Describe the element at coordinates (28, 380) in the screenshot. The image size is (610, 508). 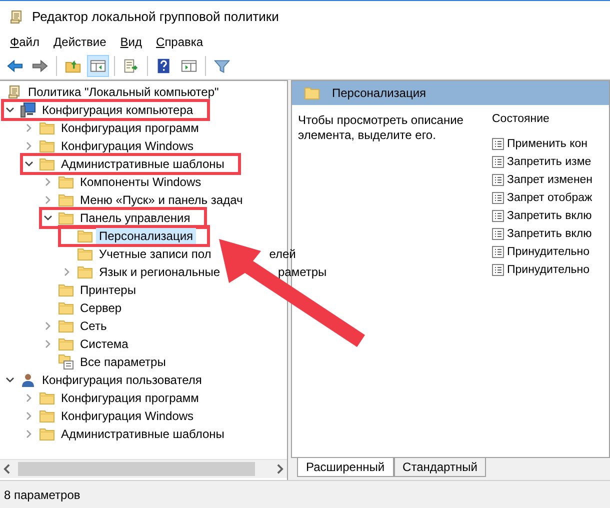
I see `user-icon` at that location.